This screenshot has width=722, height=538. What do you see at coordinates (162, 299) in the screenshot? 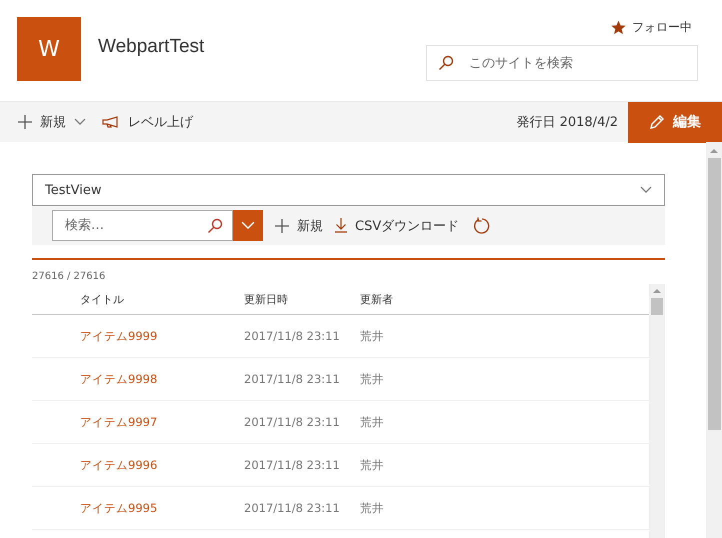
I see `column-header: タイトル` at bounding box center [162, 299].